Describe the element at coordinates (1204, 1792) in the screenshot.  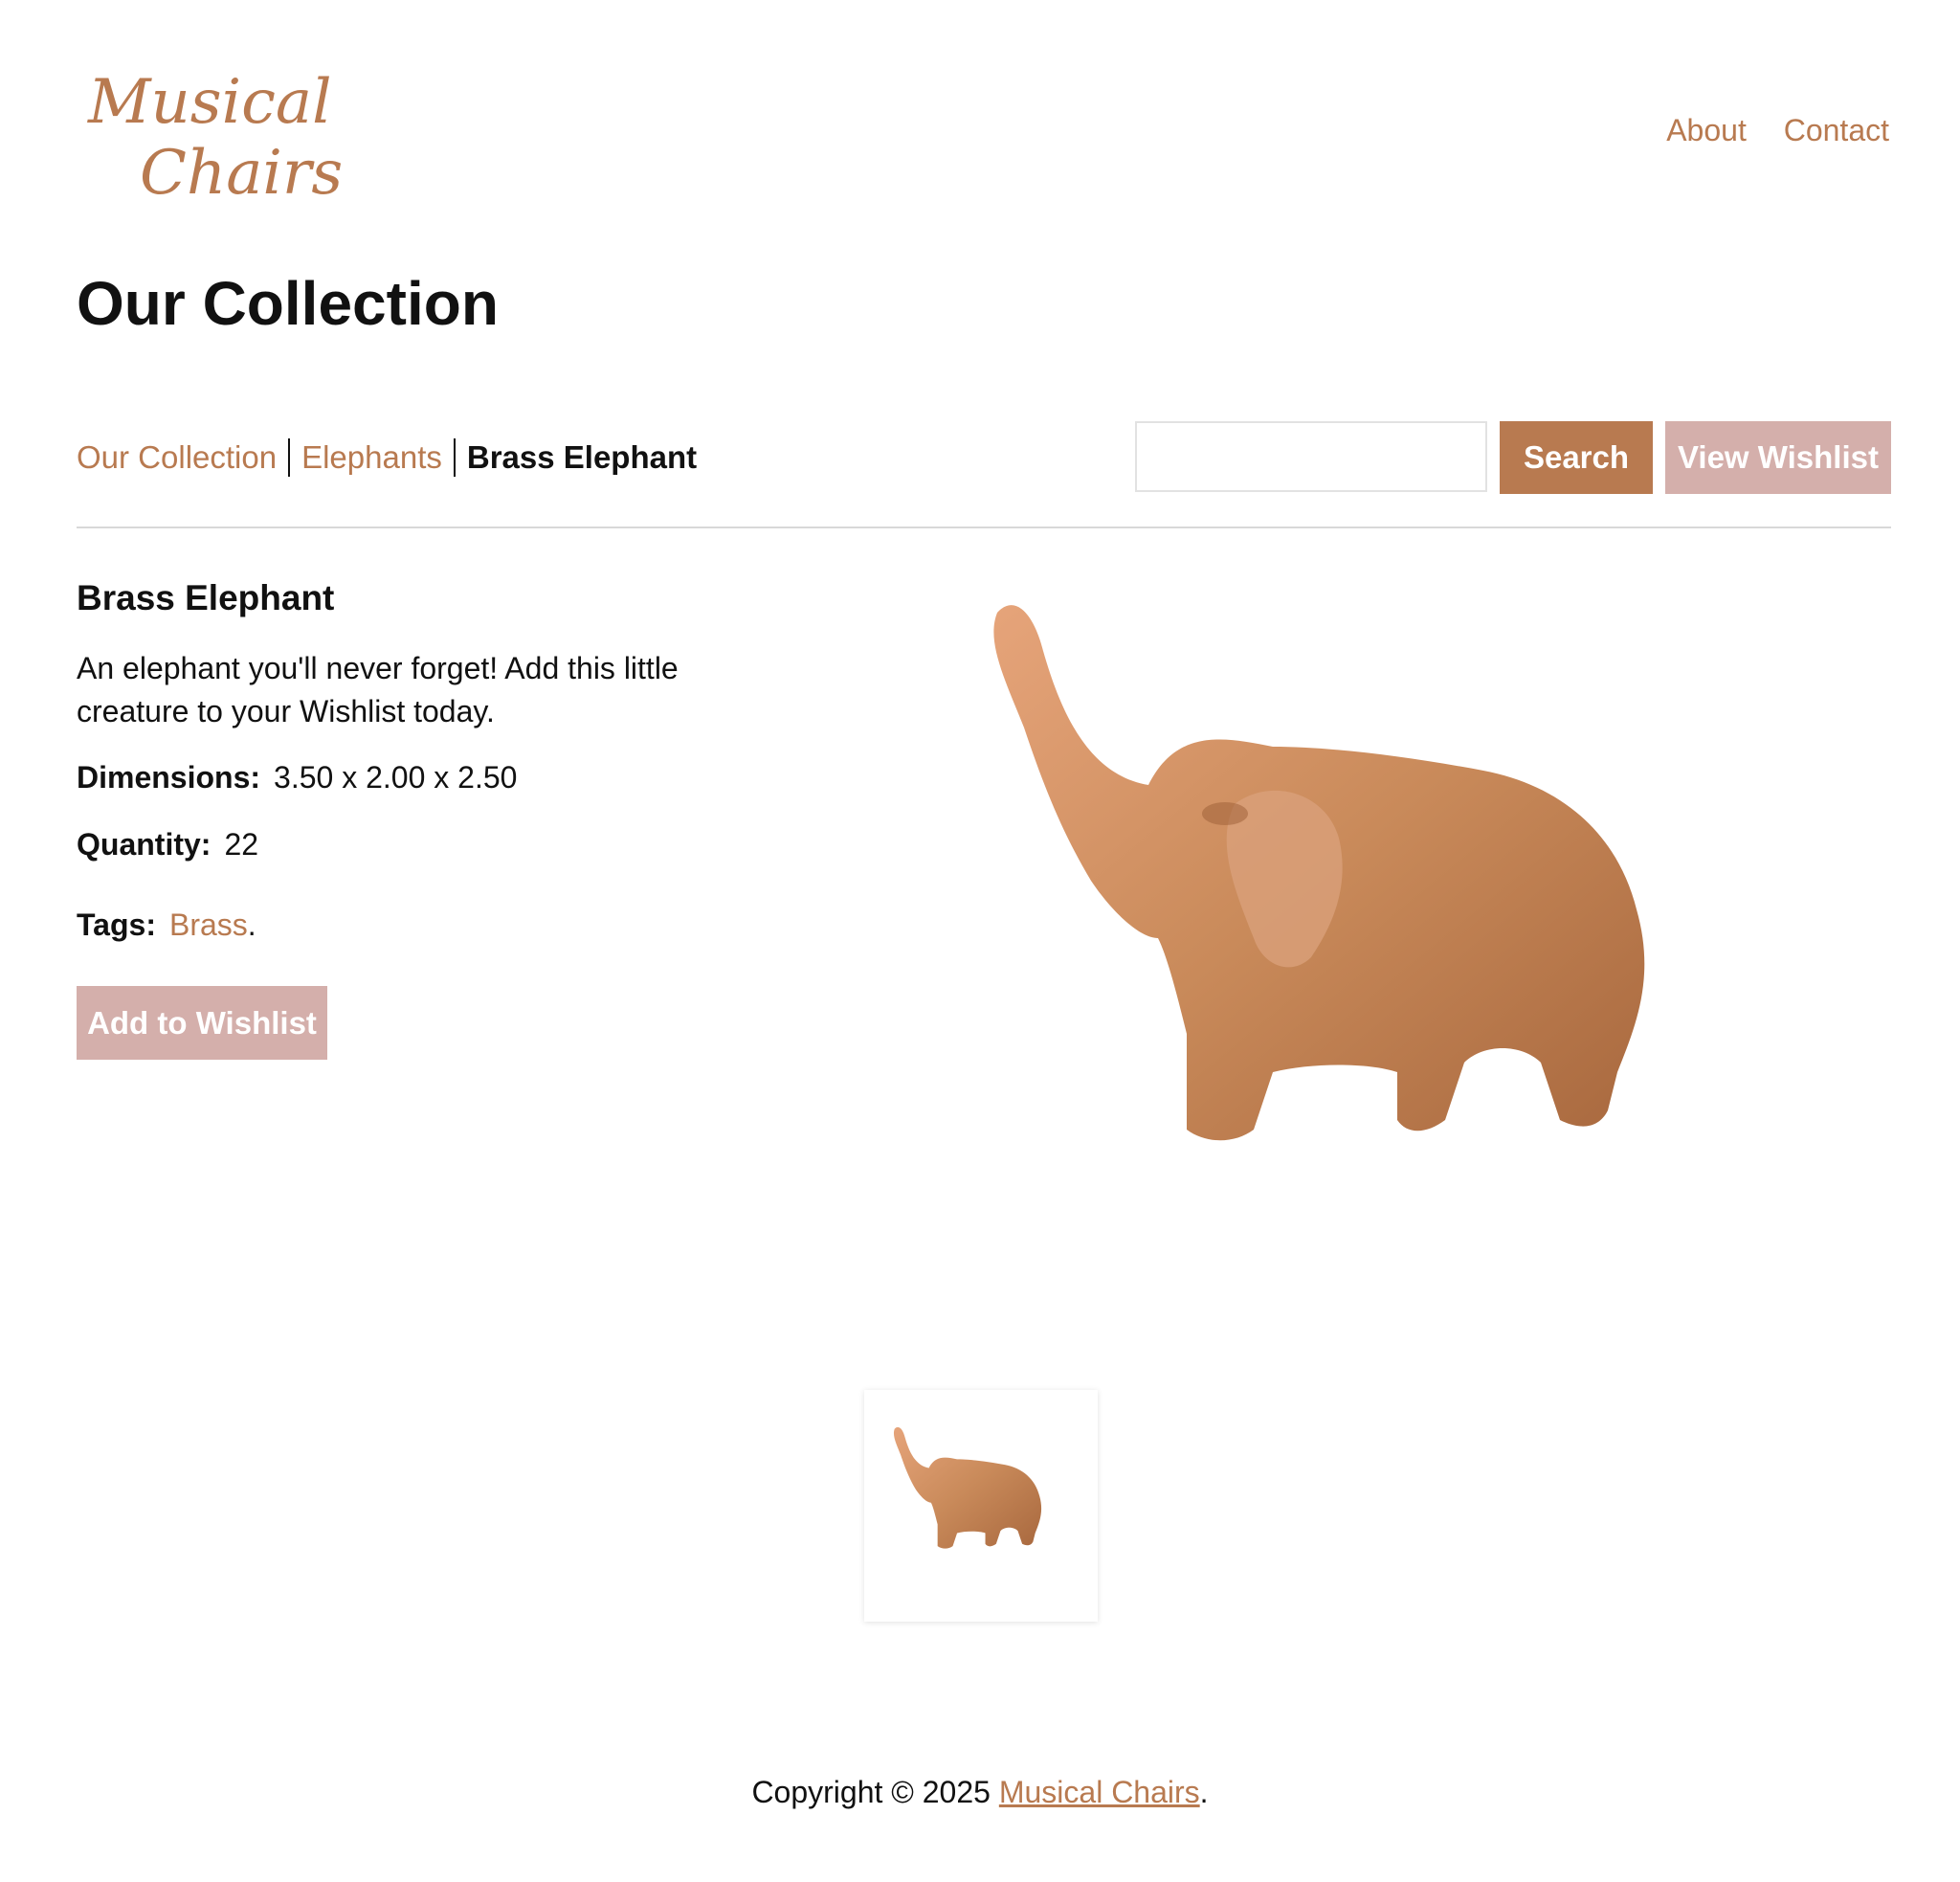
I see `footer-period: .` at that location.